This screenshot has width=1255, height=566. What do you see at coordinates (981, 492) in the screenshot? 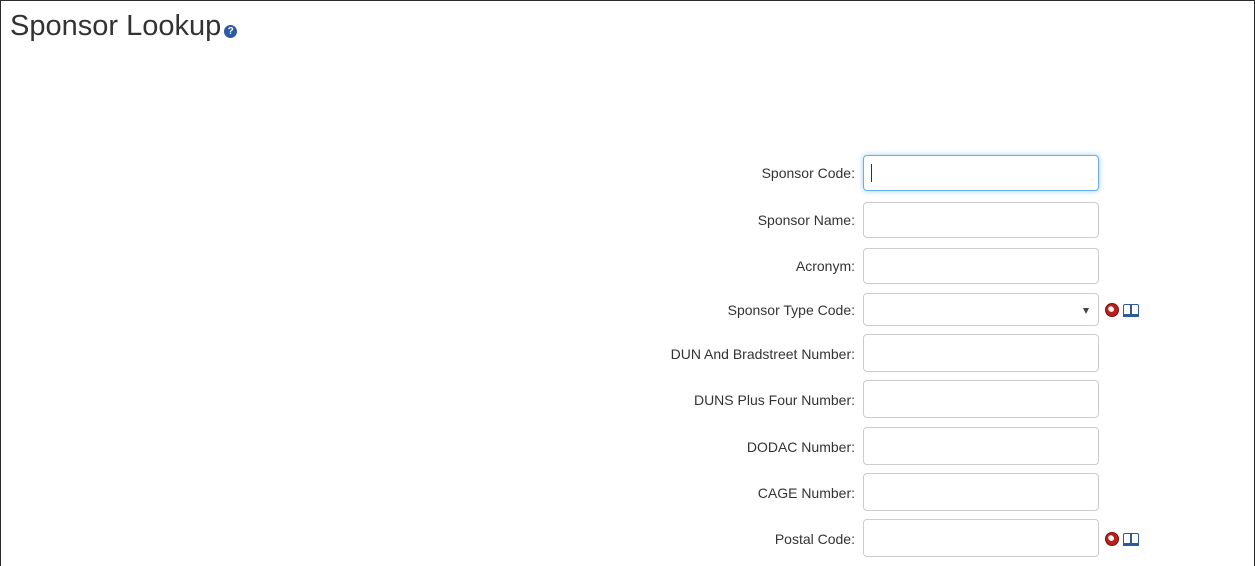
I see `cage-number-input` at bounding box center [981, 492].